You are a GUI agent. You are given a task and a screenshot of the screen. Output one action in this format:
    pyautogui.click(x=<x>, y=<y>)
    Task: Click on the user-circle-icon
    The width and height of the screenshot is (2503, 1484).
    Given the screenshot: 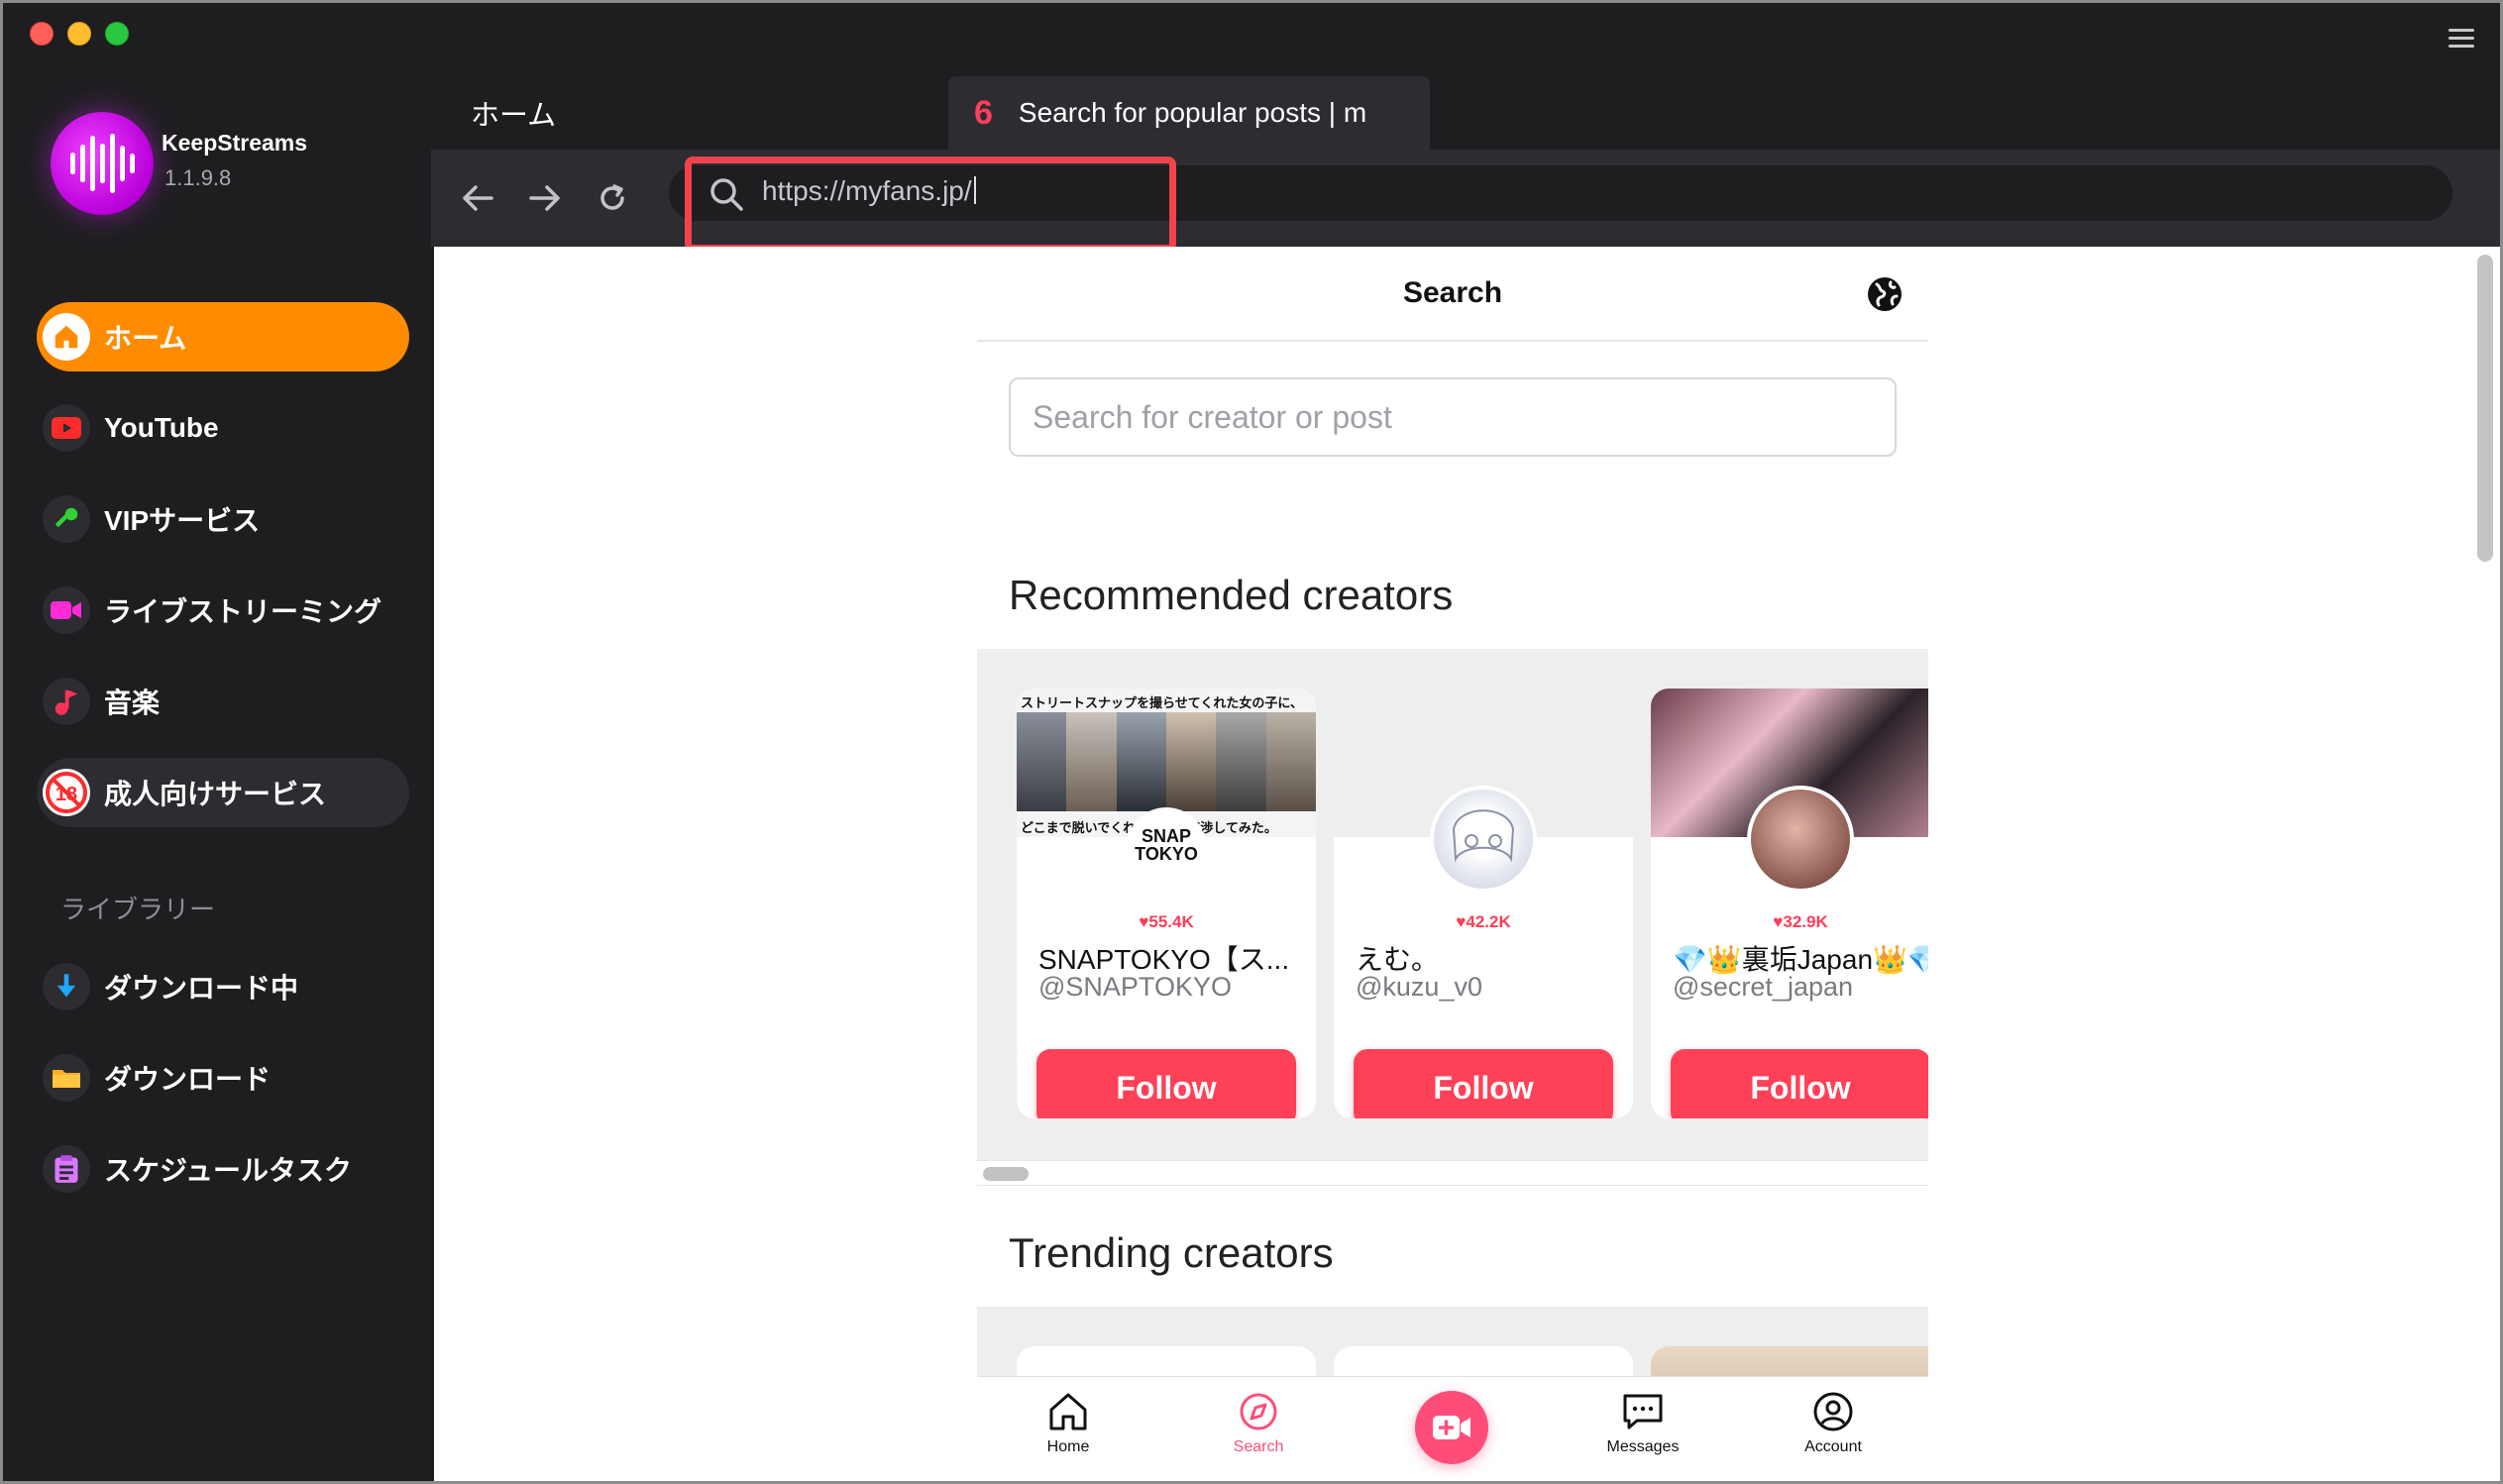 What is the action you would take?
    pyautogui.click(x=1833, y=1412)
    